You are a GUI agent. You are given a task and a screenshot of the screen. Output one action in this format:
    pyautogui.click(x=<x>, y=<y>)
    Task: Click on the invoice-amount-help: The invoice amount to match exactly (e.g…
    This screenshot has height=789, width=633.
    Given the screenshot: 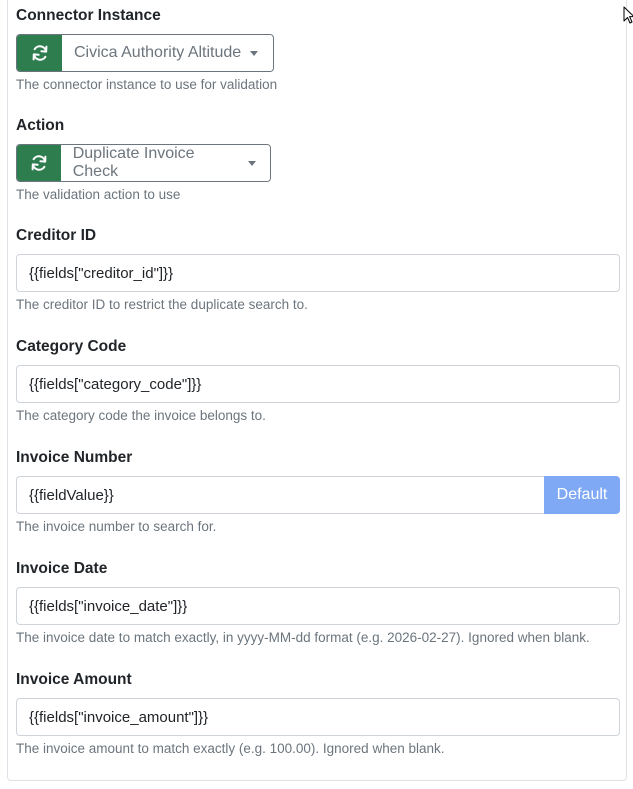 What is the action you would take?
    pyautogui.click(x=230, y=748)
    